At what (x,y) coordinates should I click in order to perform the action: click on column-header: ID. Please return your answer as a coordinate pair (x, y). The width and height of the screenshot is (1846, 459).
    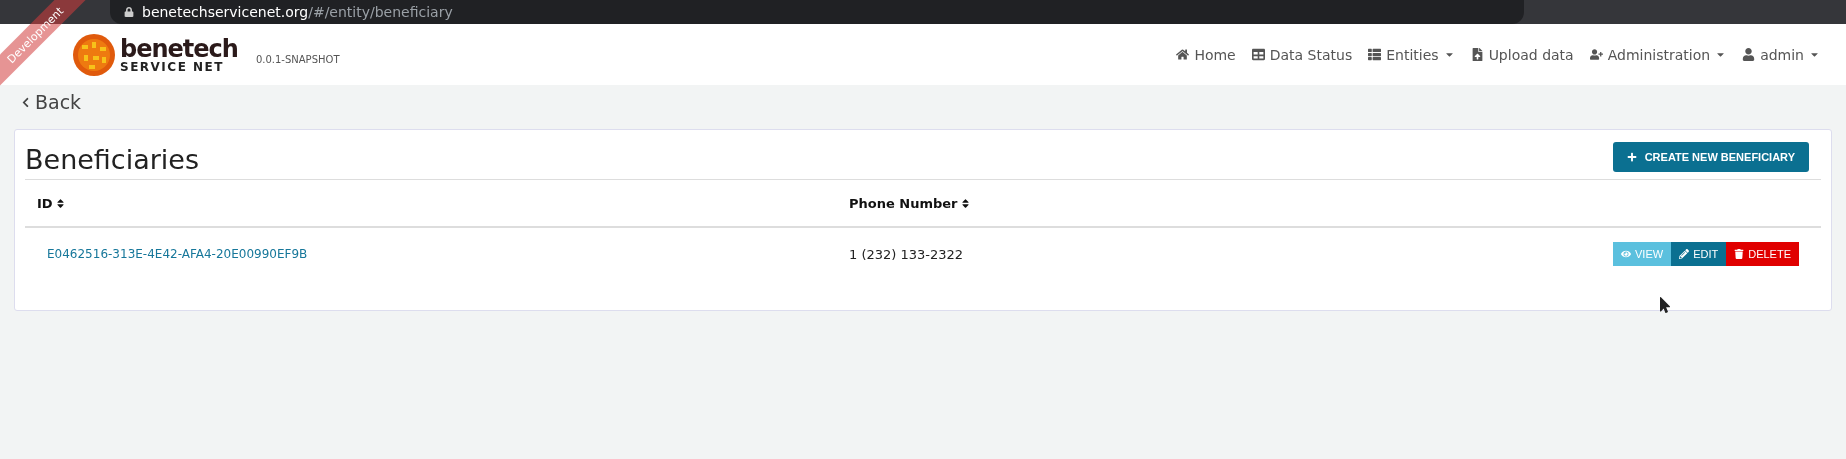
    Looking at the image, I should click on (443, 203).